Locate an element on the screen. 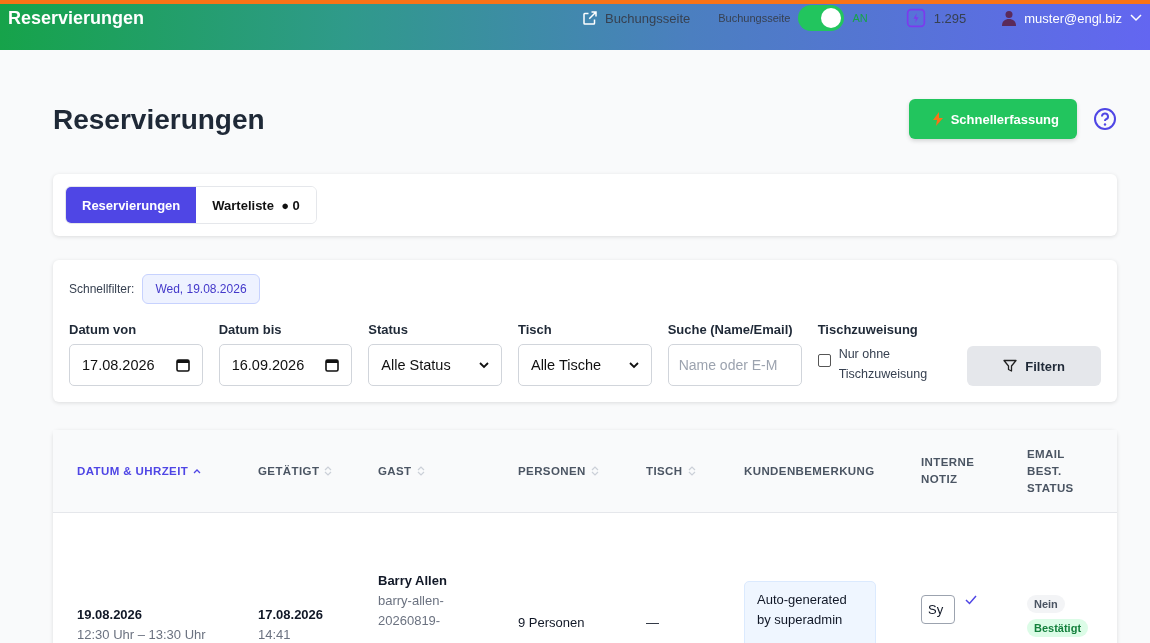 The height and width of the screenshot is (643, 1150). filter-button: Filtern is located at coordinates (1034, 366).